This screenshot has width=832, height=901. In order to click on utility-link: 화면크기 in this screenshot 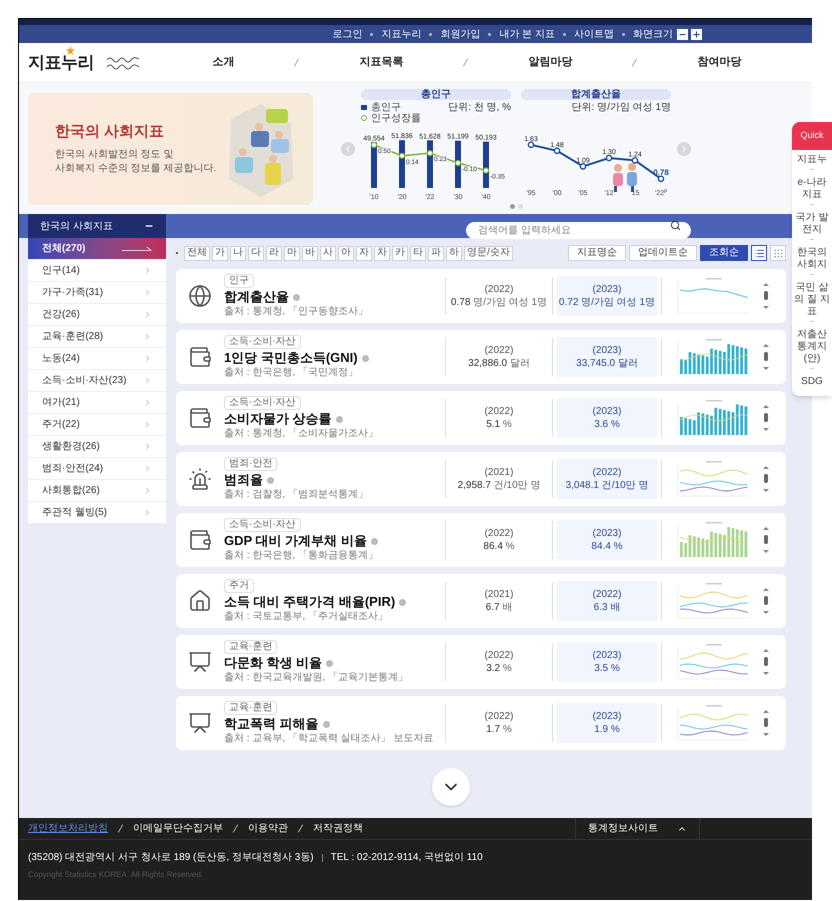, I will do `click(653, 34)`.